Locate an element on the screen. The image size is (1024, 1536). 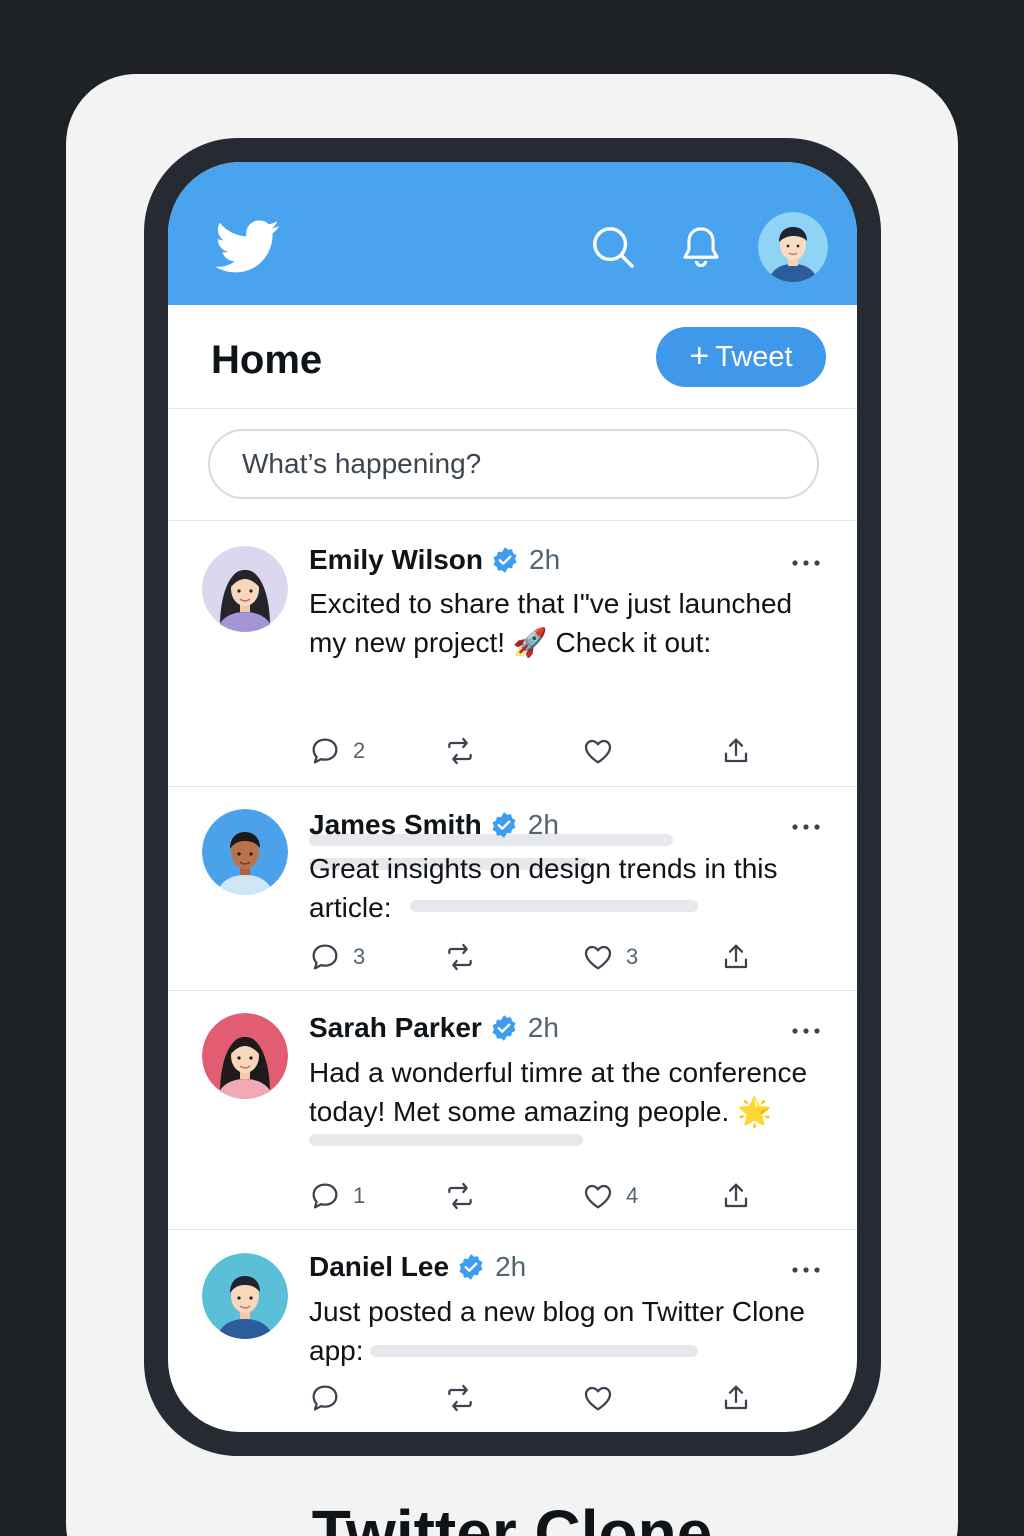
reply-button is located at coordinates (331, 1398).